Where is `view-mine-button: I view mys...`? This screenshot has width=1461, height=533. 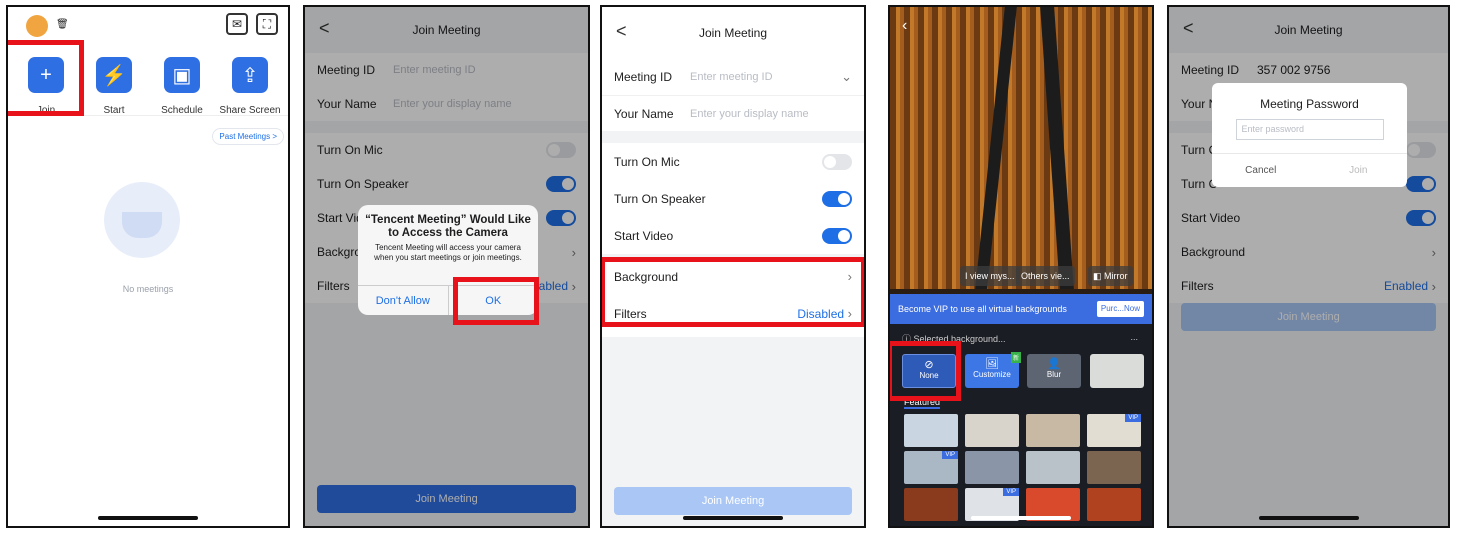
view-mine-button: I view mys... is located at coordinates (990, 276).